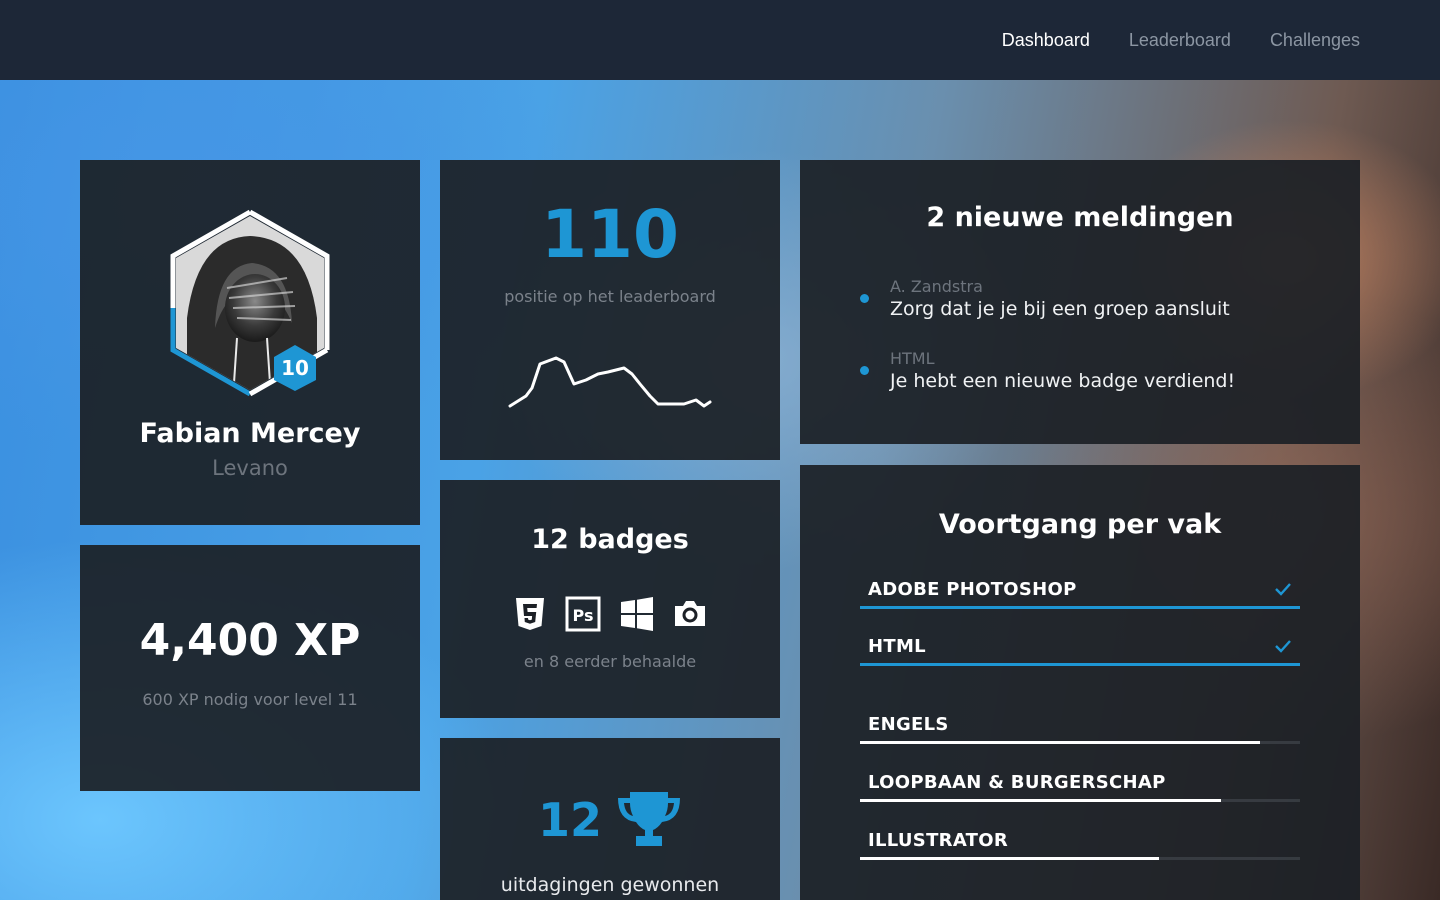  I want to click on leaderboard-position-card: 110 positie op het leaderboard, so click(610, 310).